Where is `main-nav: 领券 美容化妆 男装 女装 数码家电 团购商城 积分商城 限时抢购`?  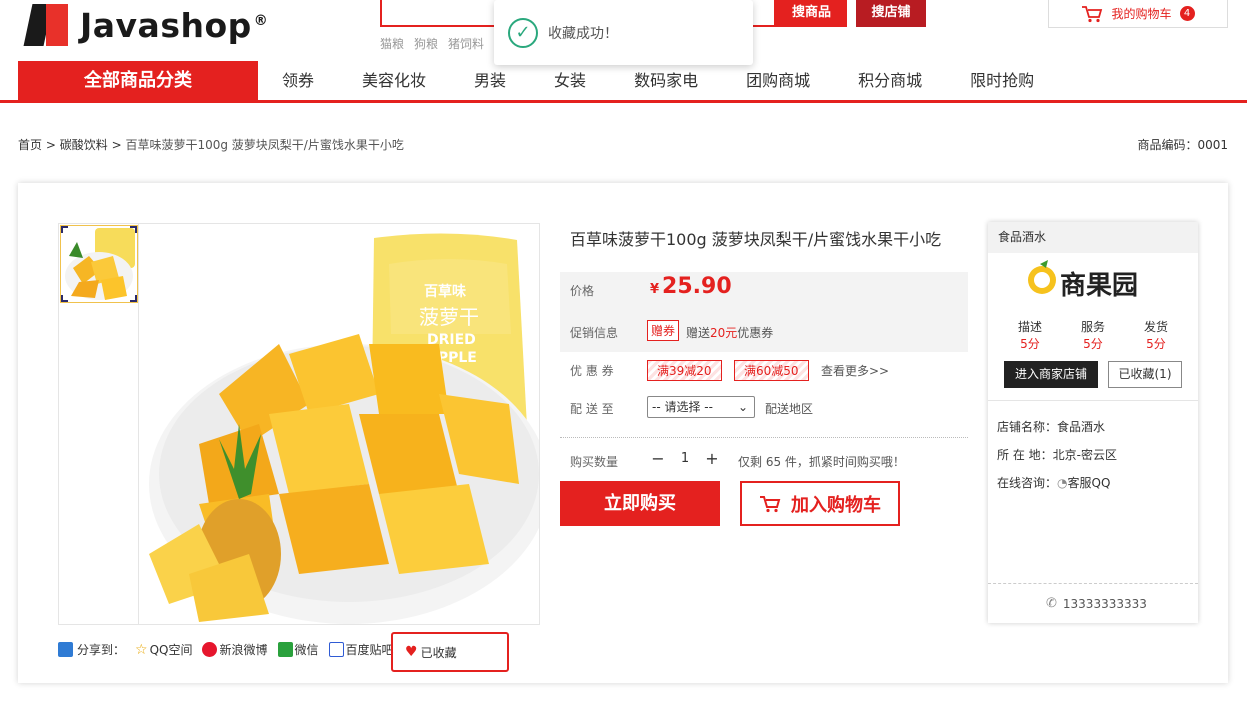 main-nav: 领券 美容化妆 男装 女装 数码家电 团购商城 积分商城 限时抢购 is located at coordinates (658, 81).